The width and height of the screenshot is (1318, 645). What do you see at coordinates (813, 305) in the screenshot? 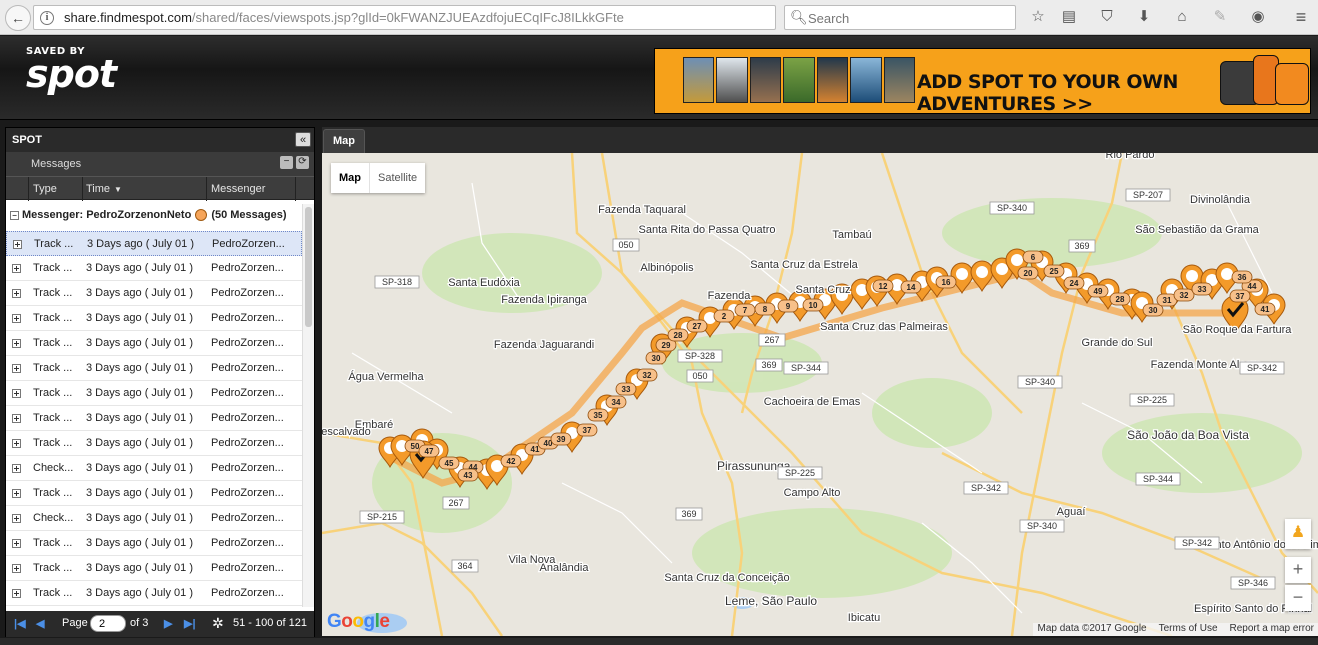
I see `marker-number-badge: 10` at bounding box center [813, 305].